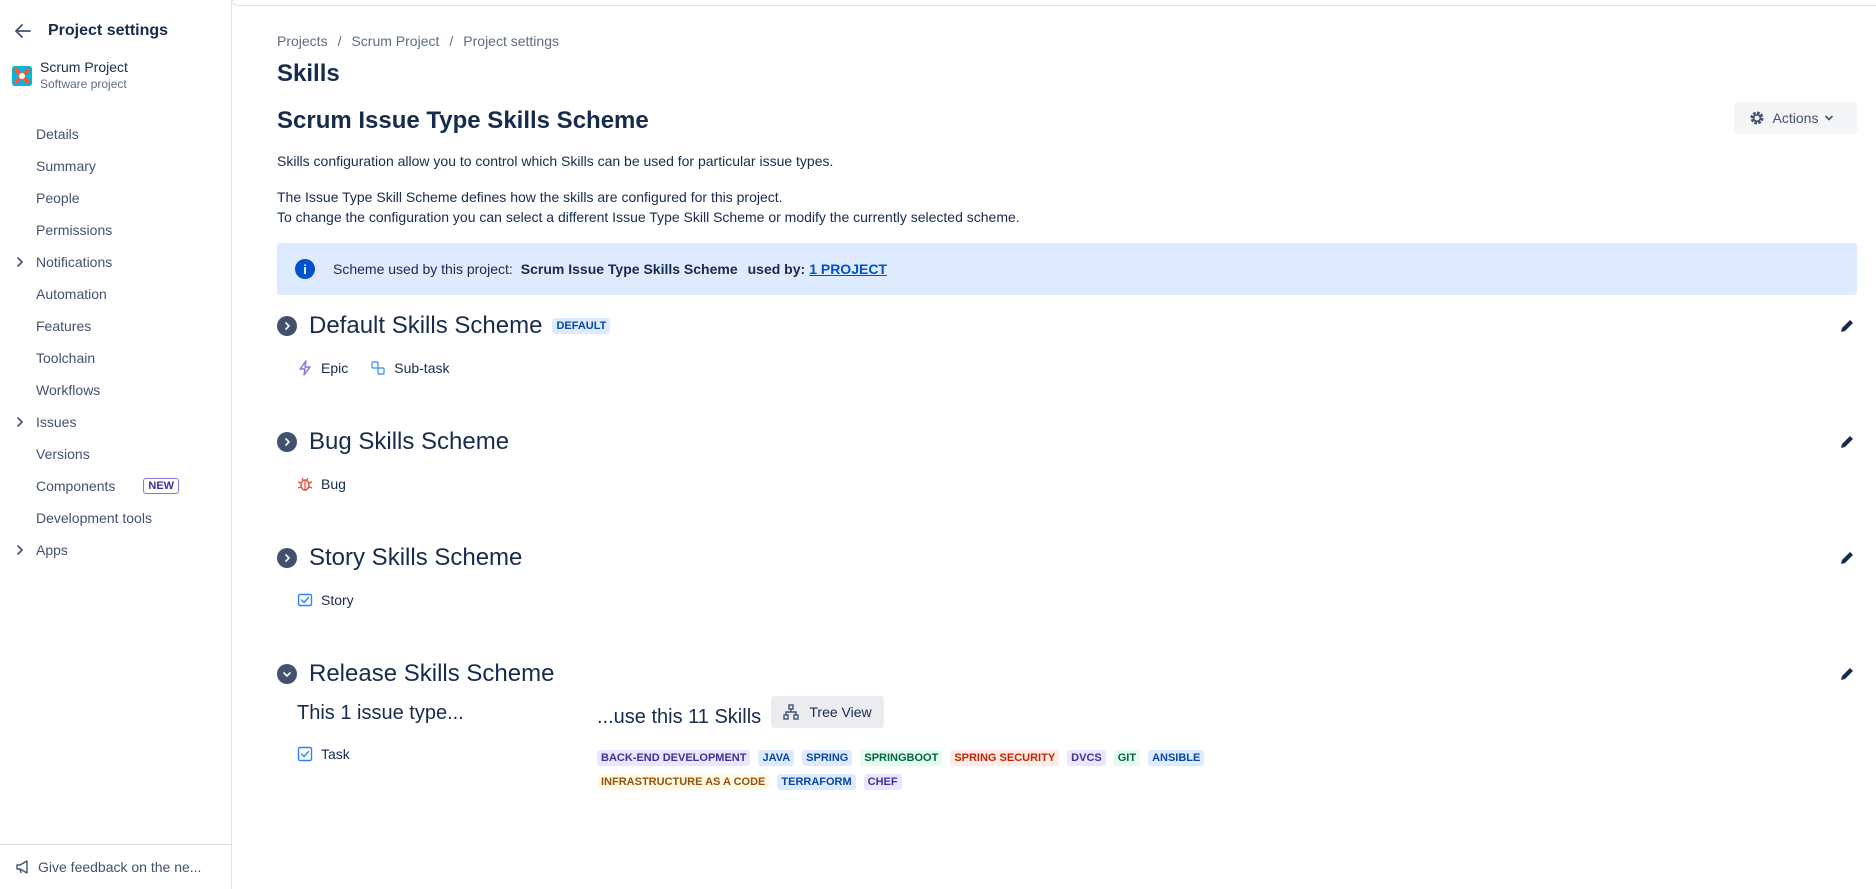 This screenshot has height=889, width=1876. I want to click on skill-lozenge: ANSIBLE, so click(1176, 758).